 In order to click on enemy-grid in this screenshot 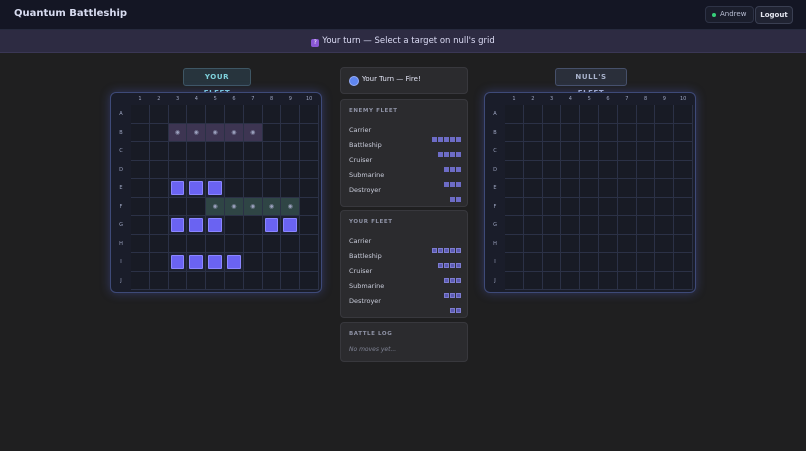, I will do `click(599, 197)`.